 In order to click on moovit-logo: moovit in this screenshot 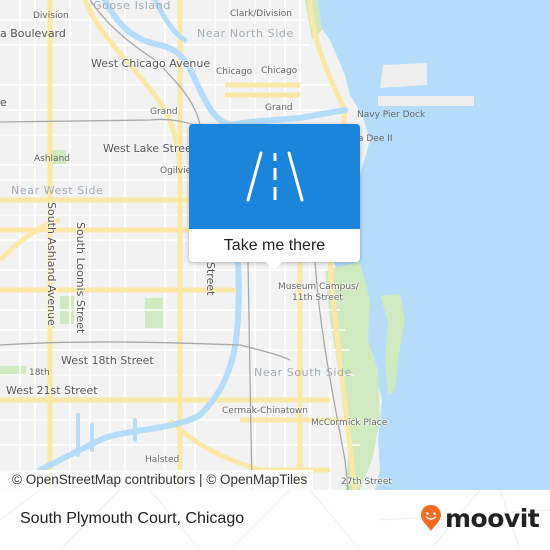, I will do `click(480, 518)`.